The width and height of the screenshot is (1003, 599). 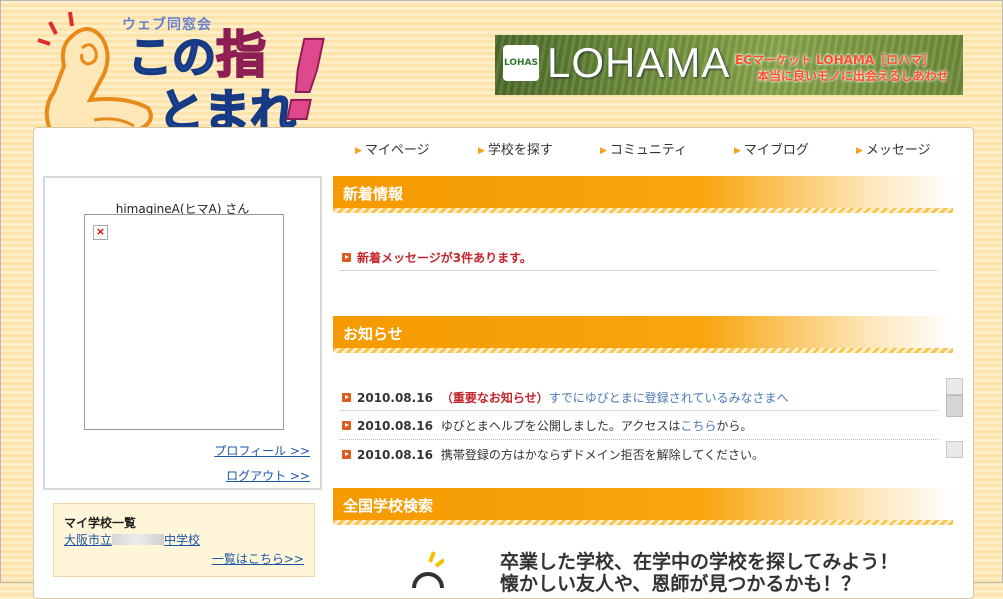 I want to click on school-link: 大阪市立 中学校, so click(x=132, y=539).